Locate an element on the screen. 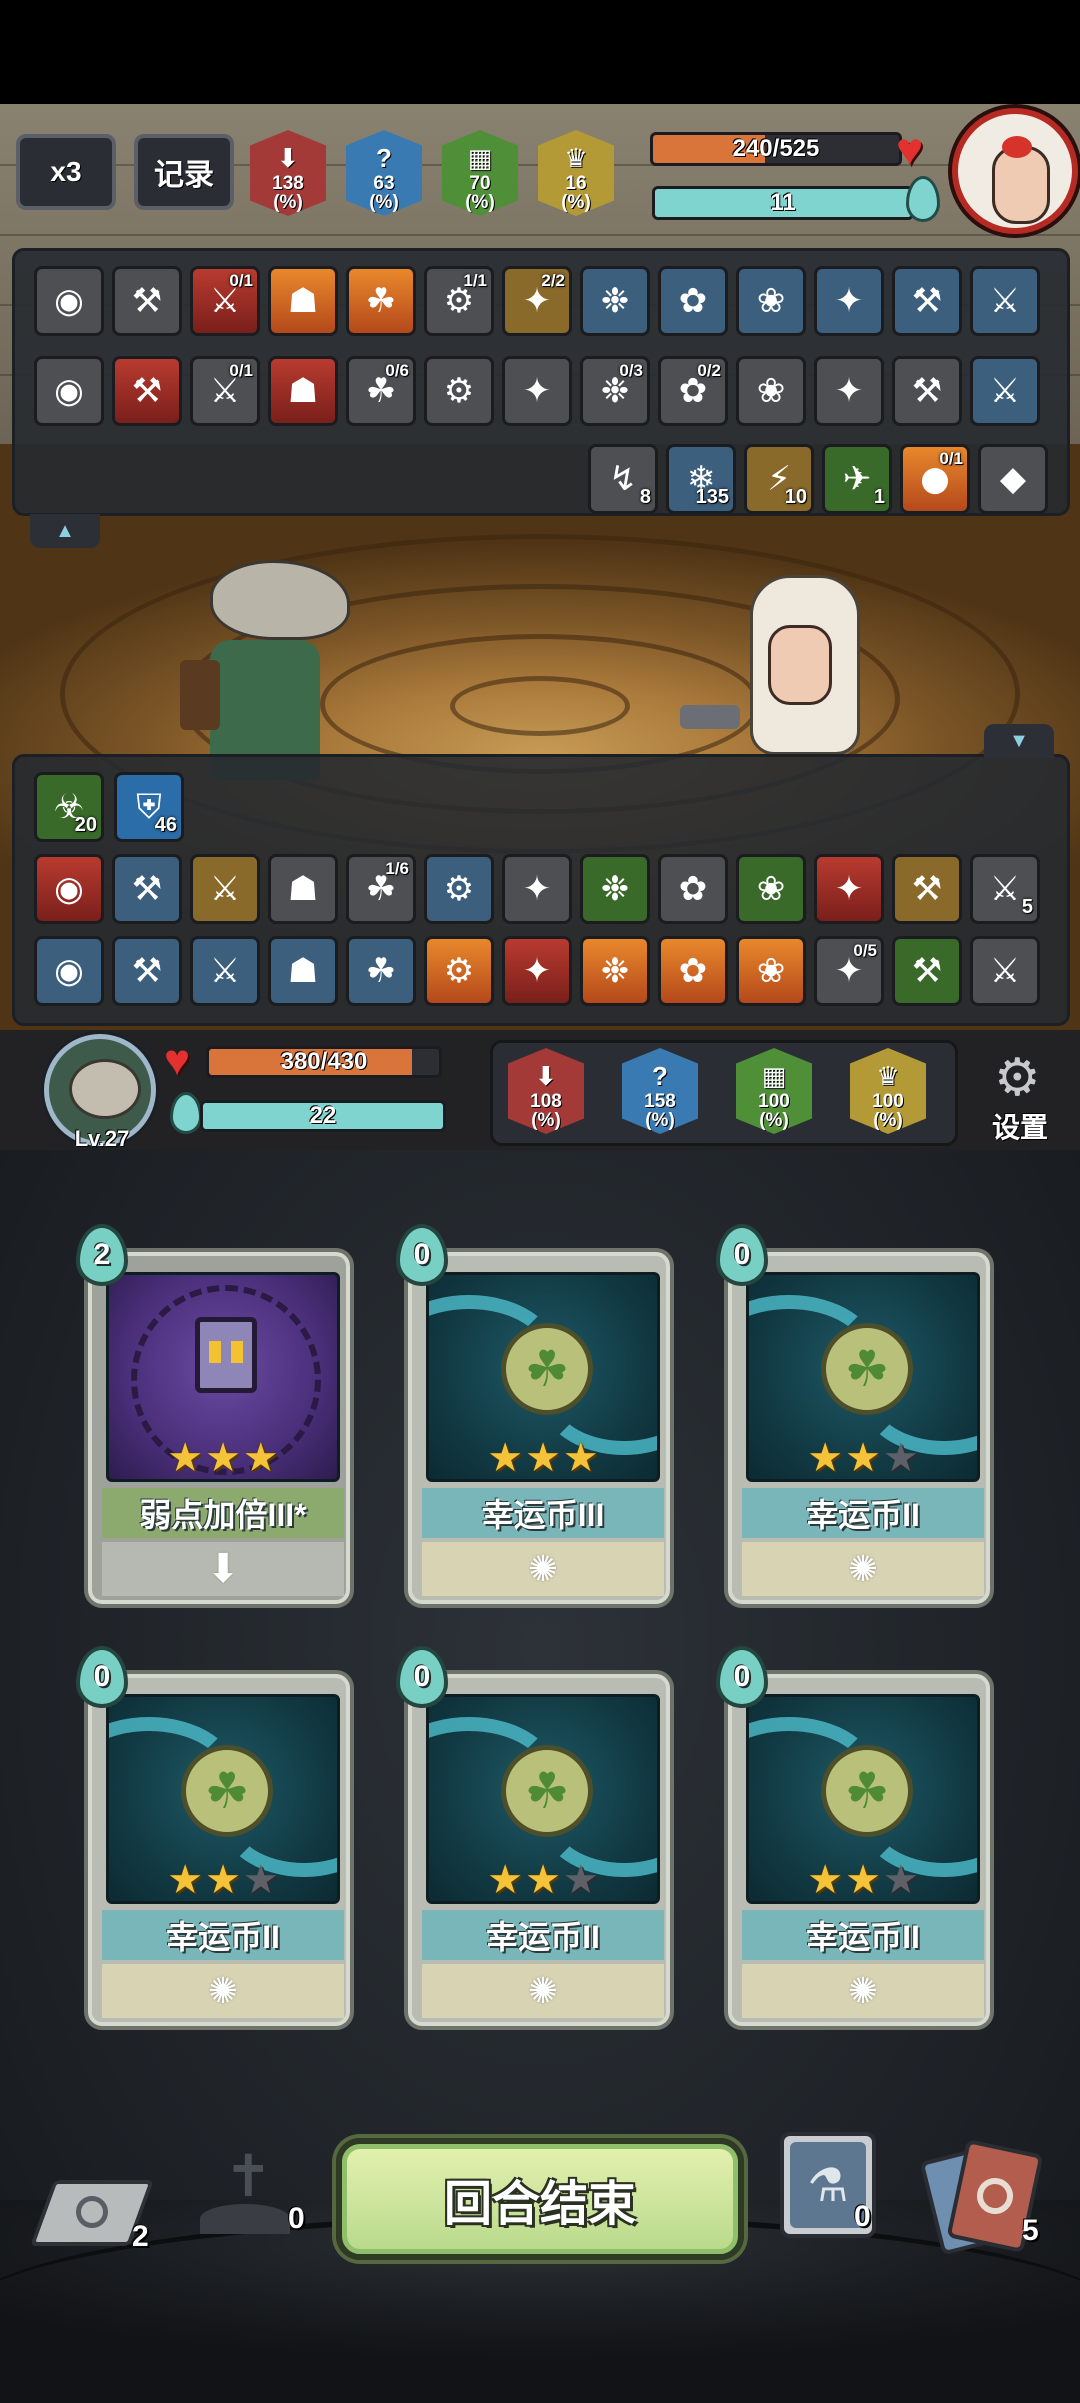 This screenshot has width=1080, height=2403. stat-badge: ▦ 100 (%) is located at coordinates (774, 1091).